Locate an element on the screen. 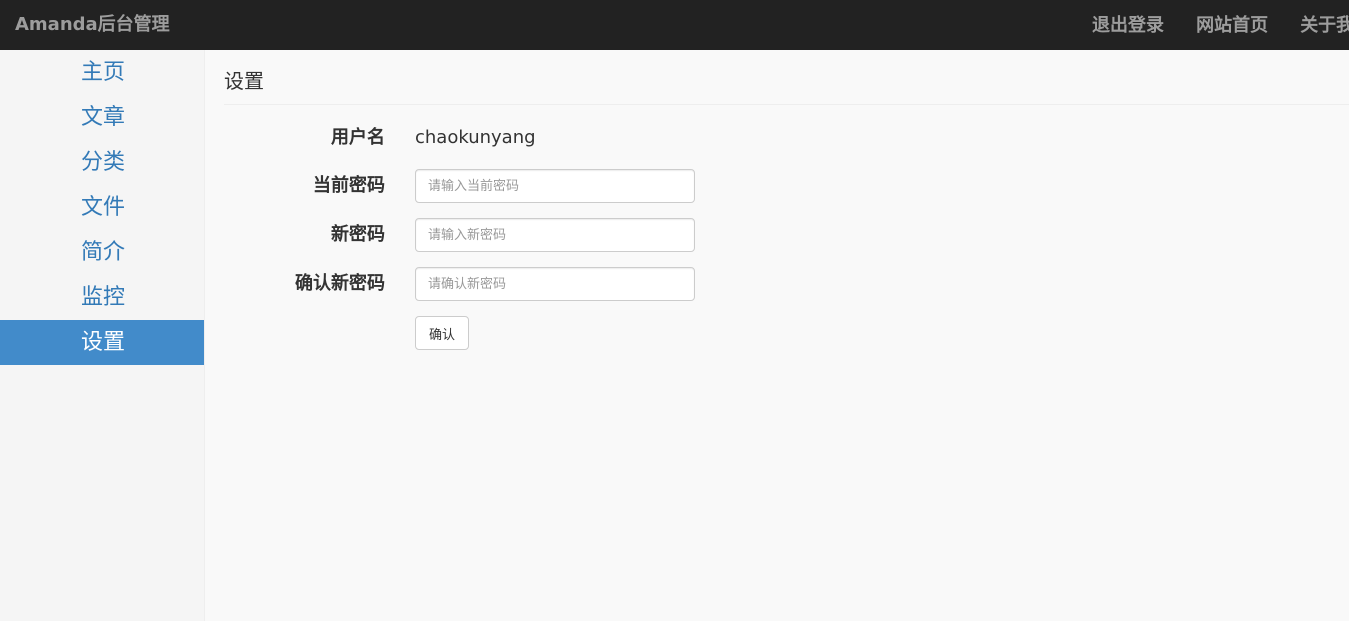  sidebar-item-files: 文件 is located at coordinates (102, 207).